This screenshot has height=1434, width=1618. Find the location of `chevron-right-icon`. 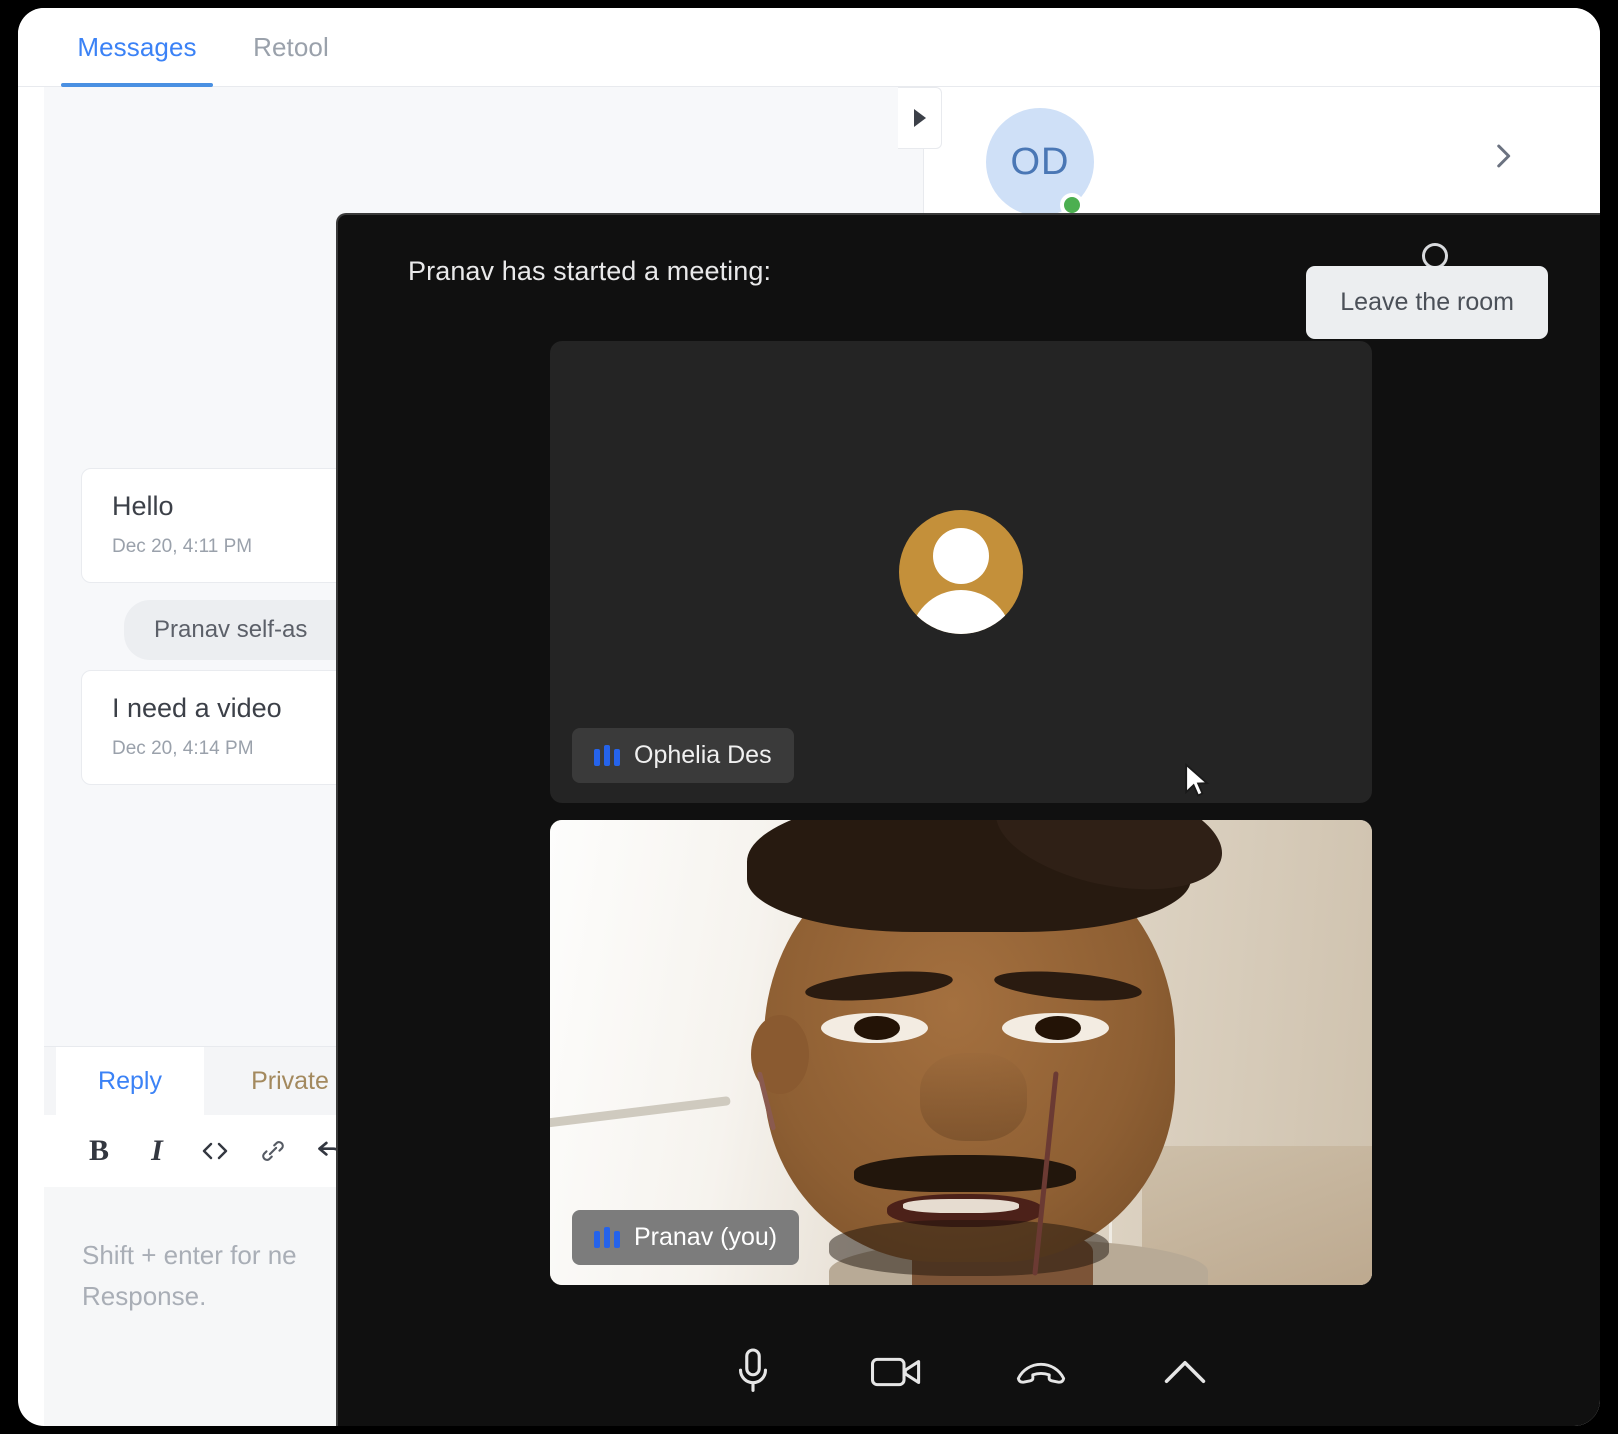

chevron-right-icon is located at coordinates (1503, 156).